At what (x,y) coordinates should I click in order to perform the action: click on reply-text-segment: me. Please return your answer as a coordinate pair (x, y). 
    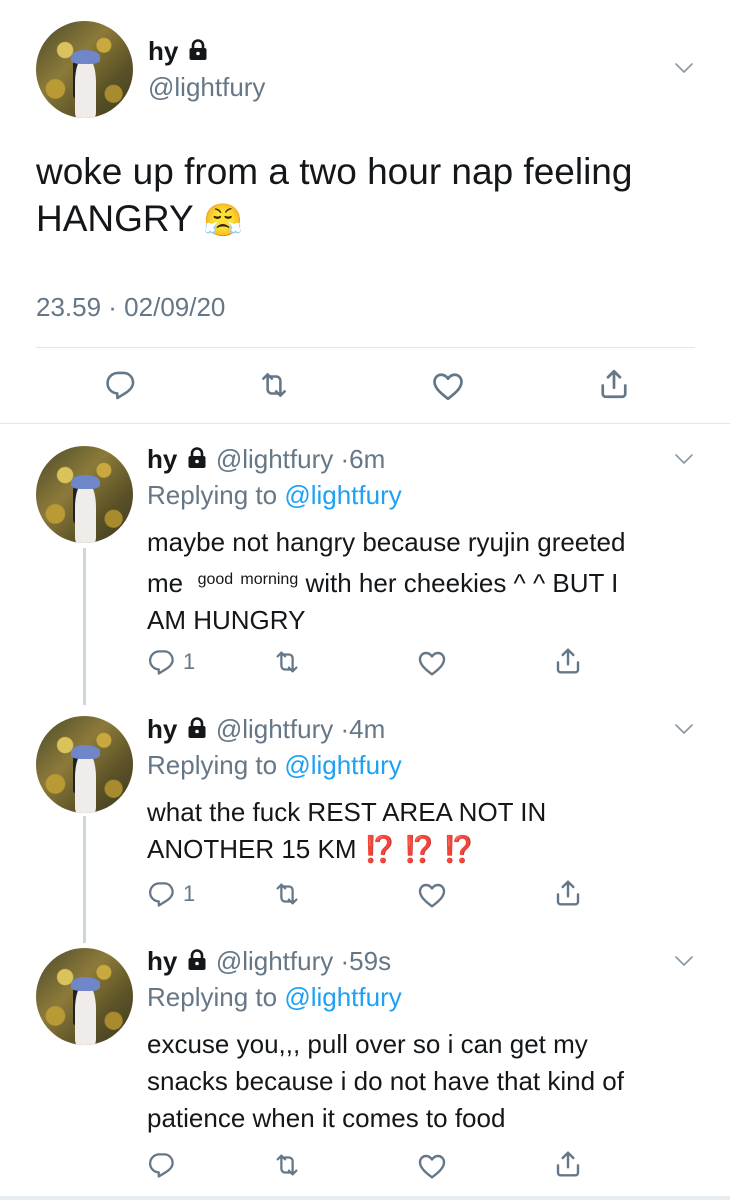
    Looking at the image, I should click on (165, 583).